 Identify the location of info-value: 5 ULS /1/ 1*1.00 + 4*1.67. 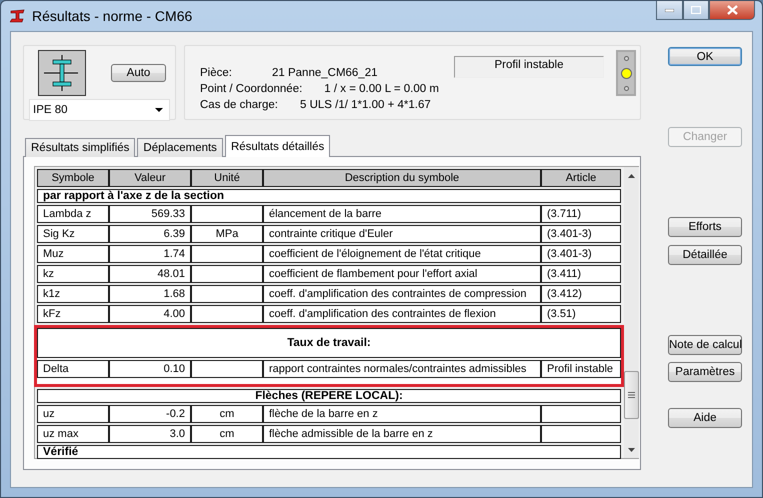
(365, 105).